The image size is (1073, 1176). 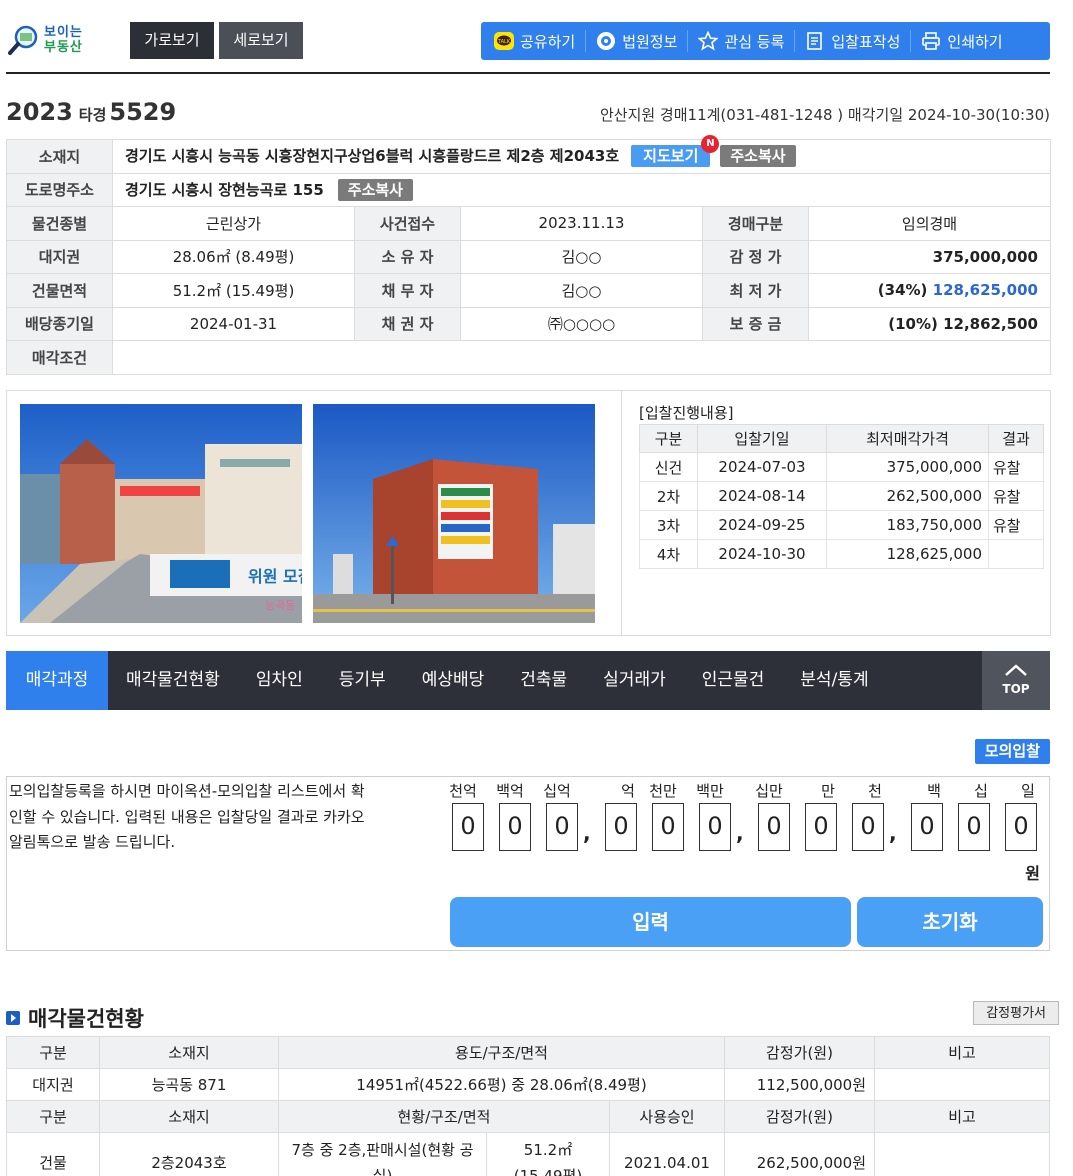 What do you see at coordinates (686, 413) in the screenshot?
I see `bid-history-title: [입찰진행내용]` at bounding box center [686, 413].